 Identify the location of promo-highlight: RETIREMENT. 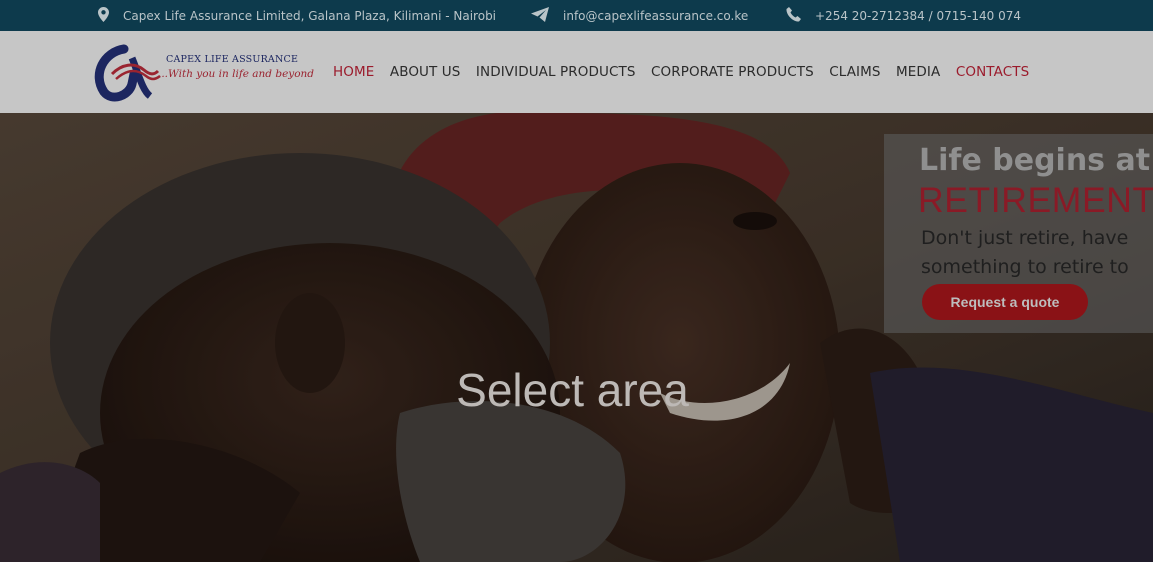
(1035, 200).